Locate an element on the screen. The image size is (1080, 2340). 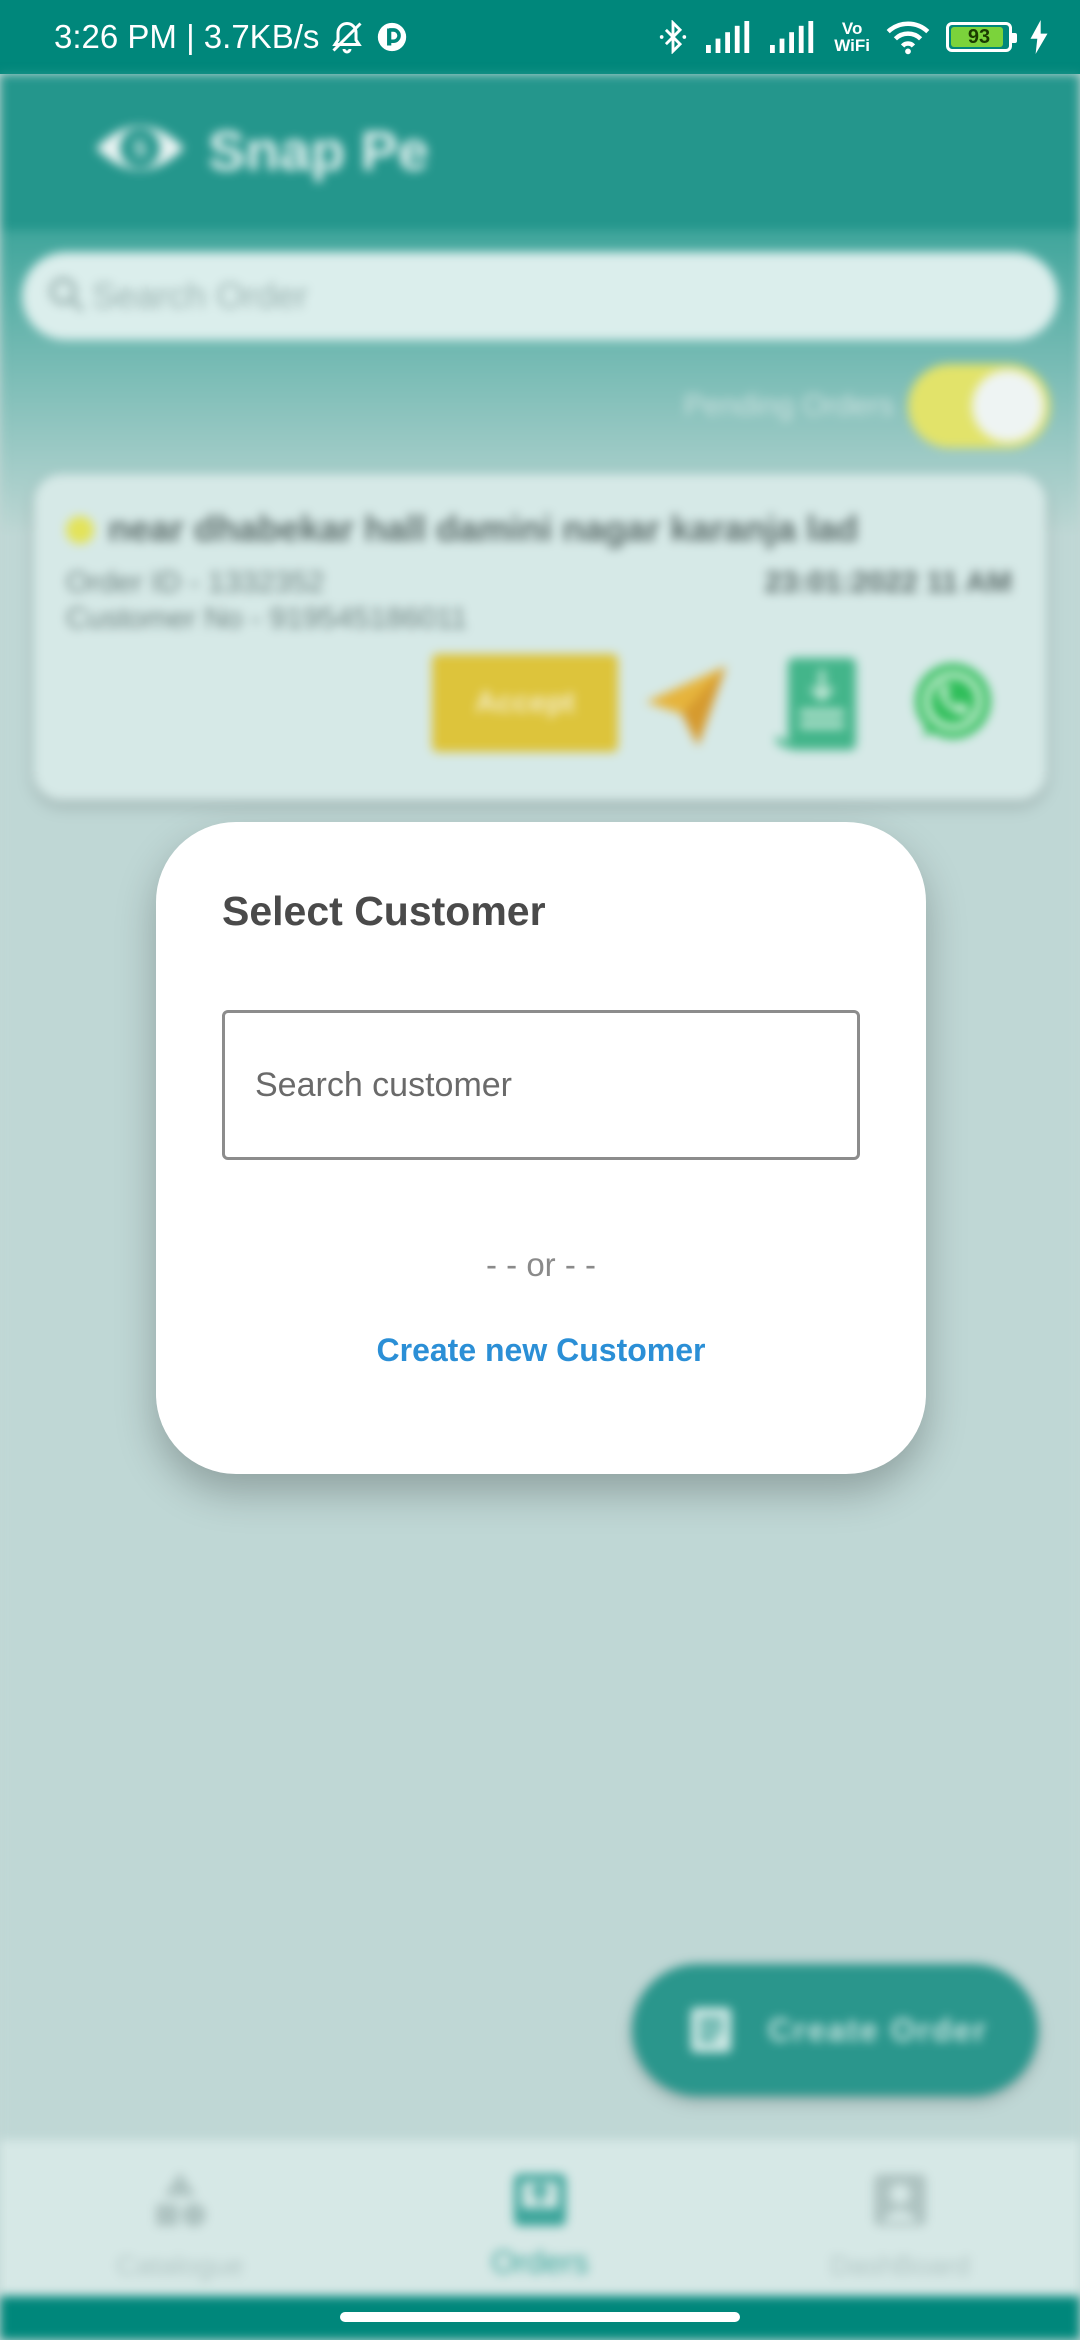
vowifi-bottom: WiFi is located at coordinates (852, 45).